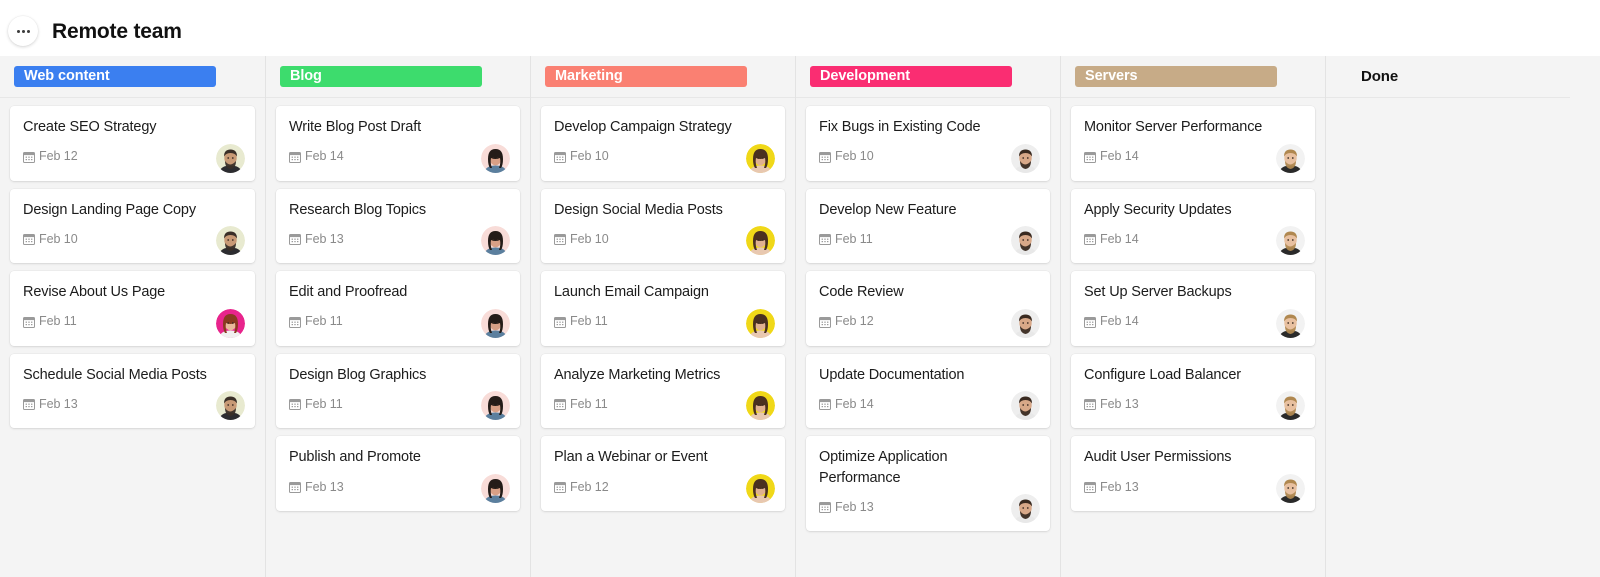 The width and height of the screenshot is (1600, 577). Describe the element at coordinates (1158, 292) in the screenshot. I see `task-title: Set Up Server Backups` at that location.